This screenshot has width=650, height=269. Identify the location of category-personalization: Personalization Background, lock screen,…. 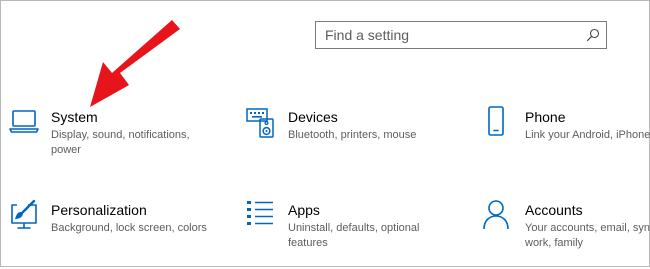
(113, 234).